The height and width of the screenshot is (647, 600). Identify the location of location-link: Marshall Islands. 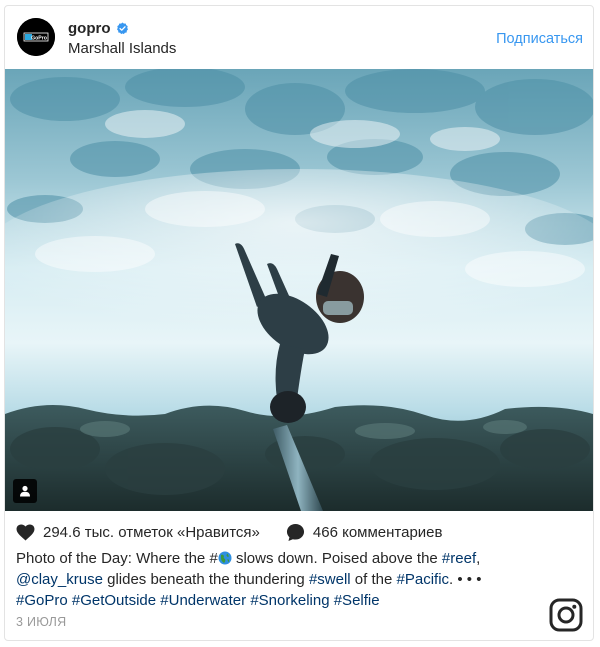
(122, 48).